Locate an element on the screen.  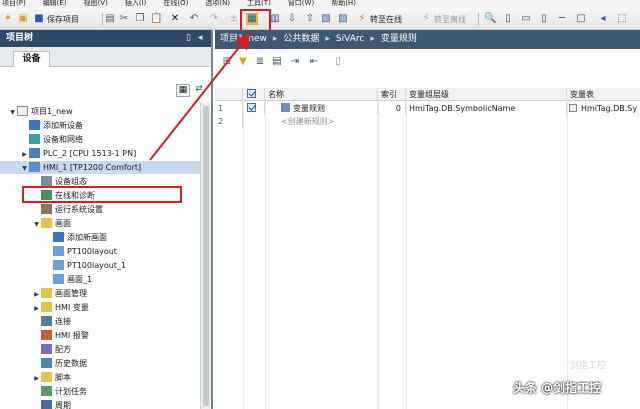
upload-icon: ⇧ is located at coordinates (311, 19).